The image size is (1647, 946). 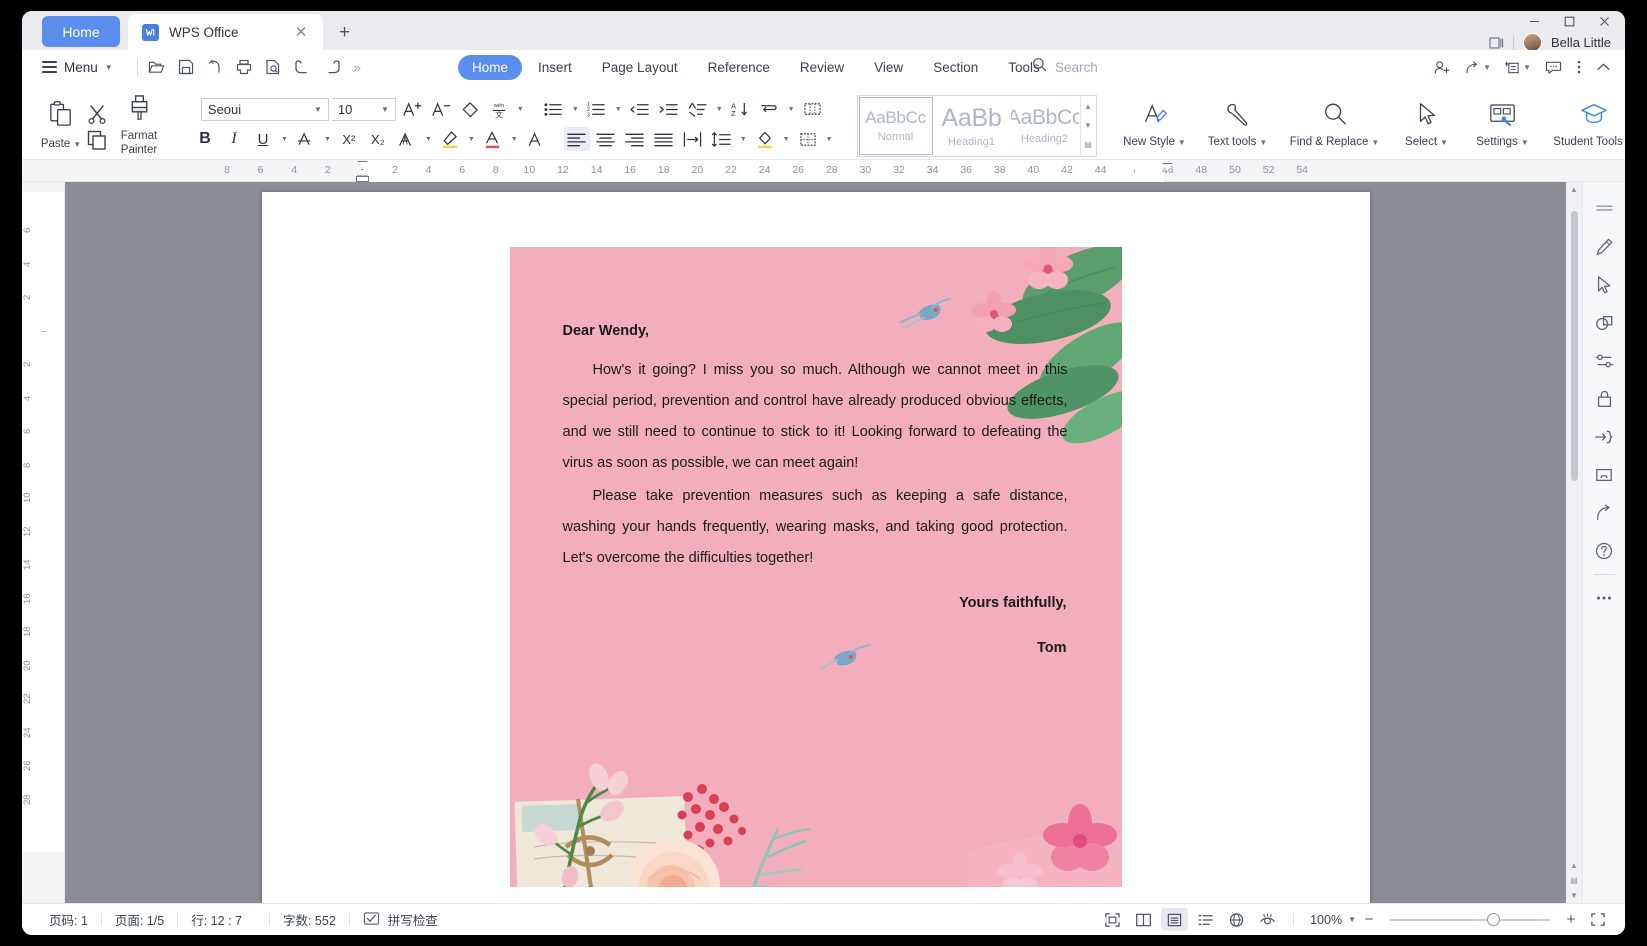 What do you see at coordinates (1470, 919) in the screenshot?
I see `zoom-slider` at bounding box center [1470, 919].